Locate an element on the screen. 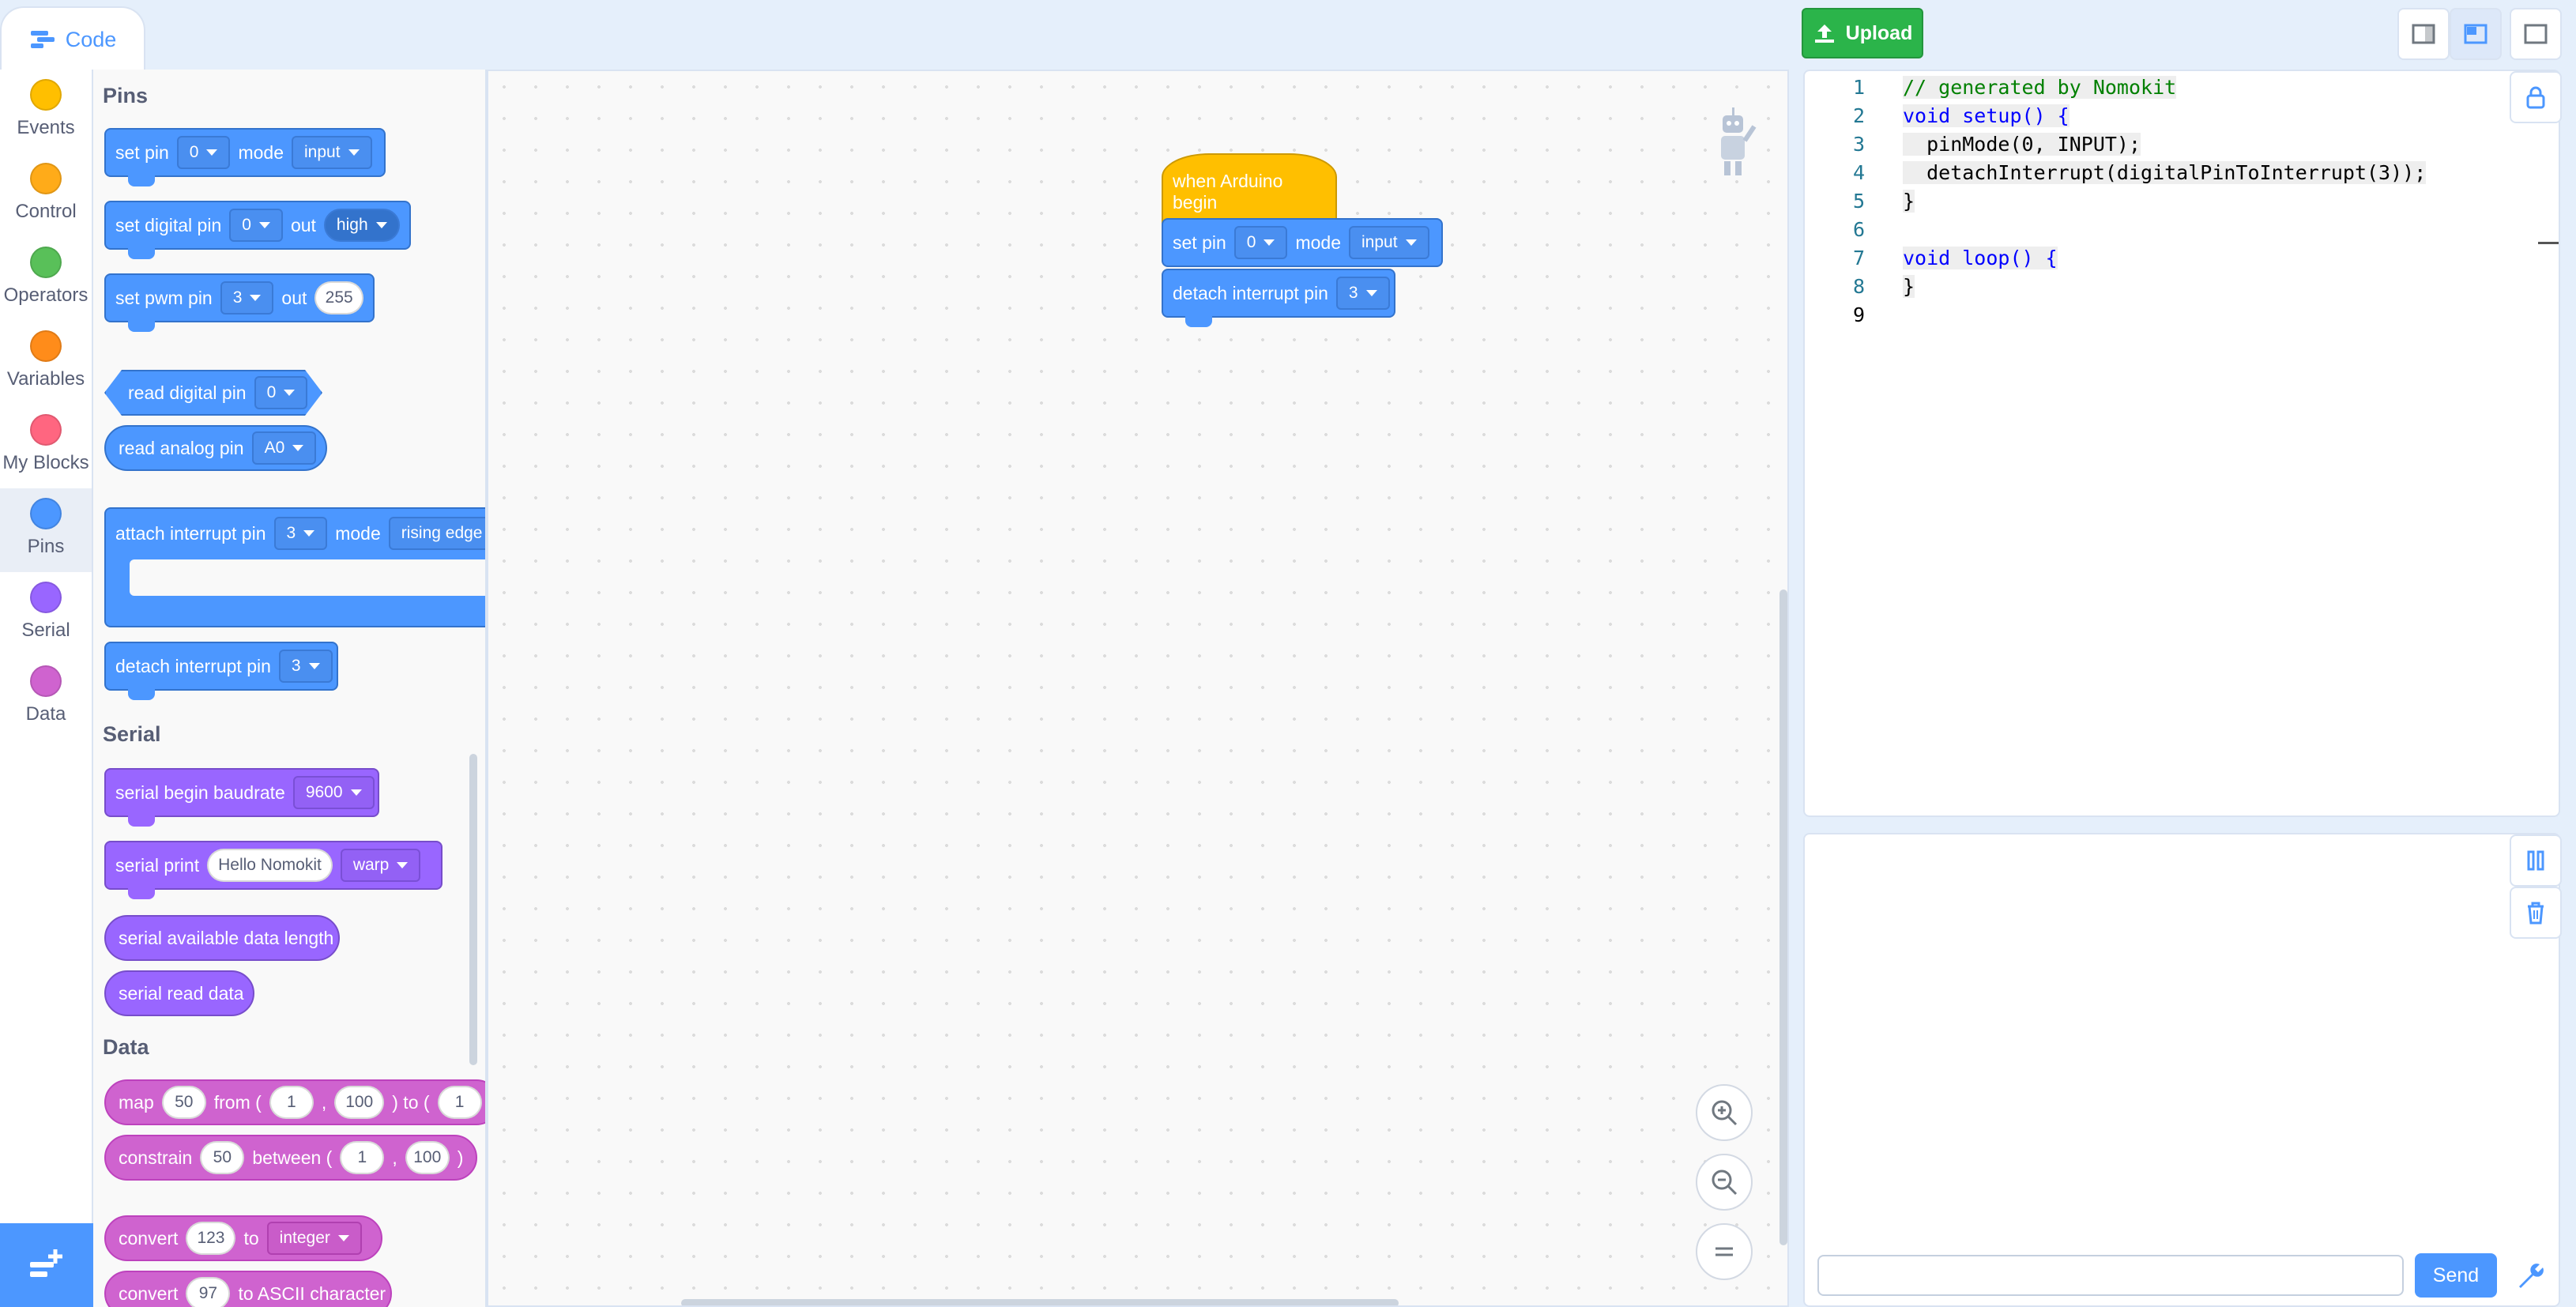  category-control: Control is located at coordinates (46, 195).